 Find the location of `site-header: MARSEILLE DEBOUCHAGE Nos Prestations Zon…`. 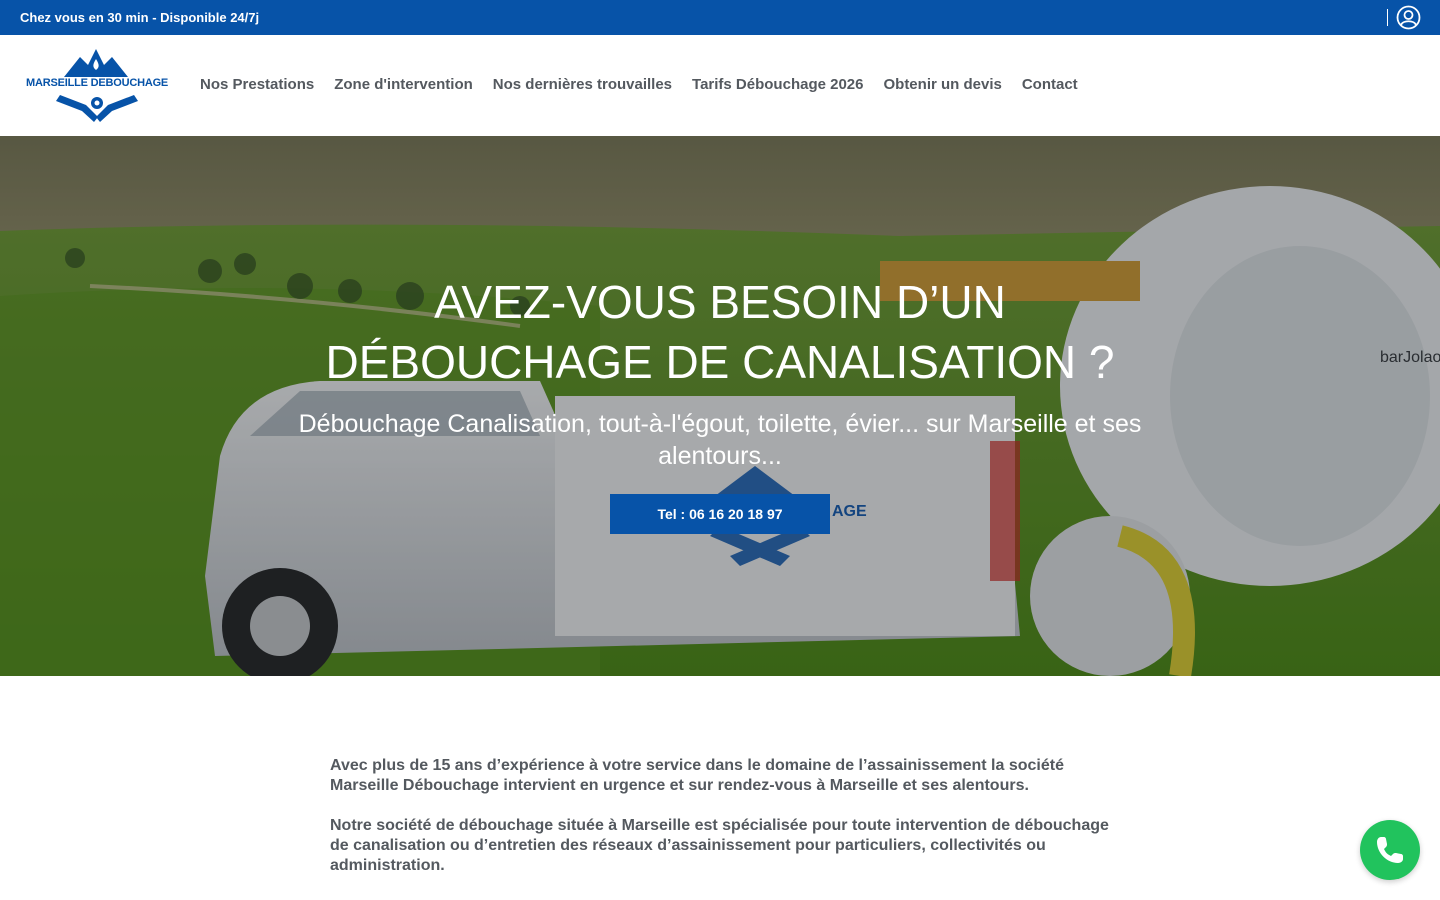

site-header: MARSEILLE DEBOUCHAGE Nos Prestations Zon… is located at coordinates (720, 85).